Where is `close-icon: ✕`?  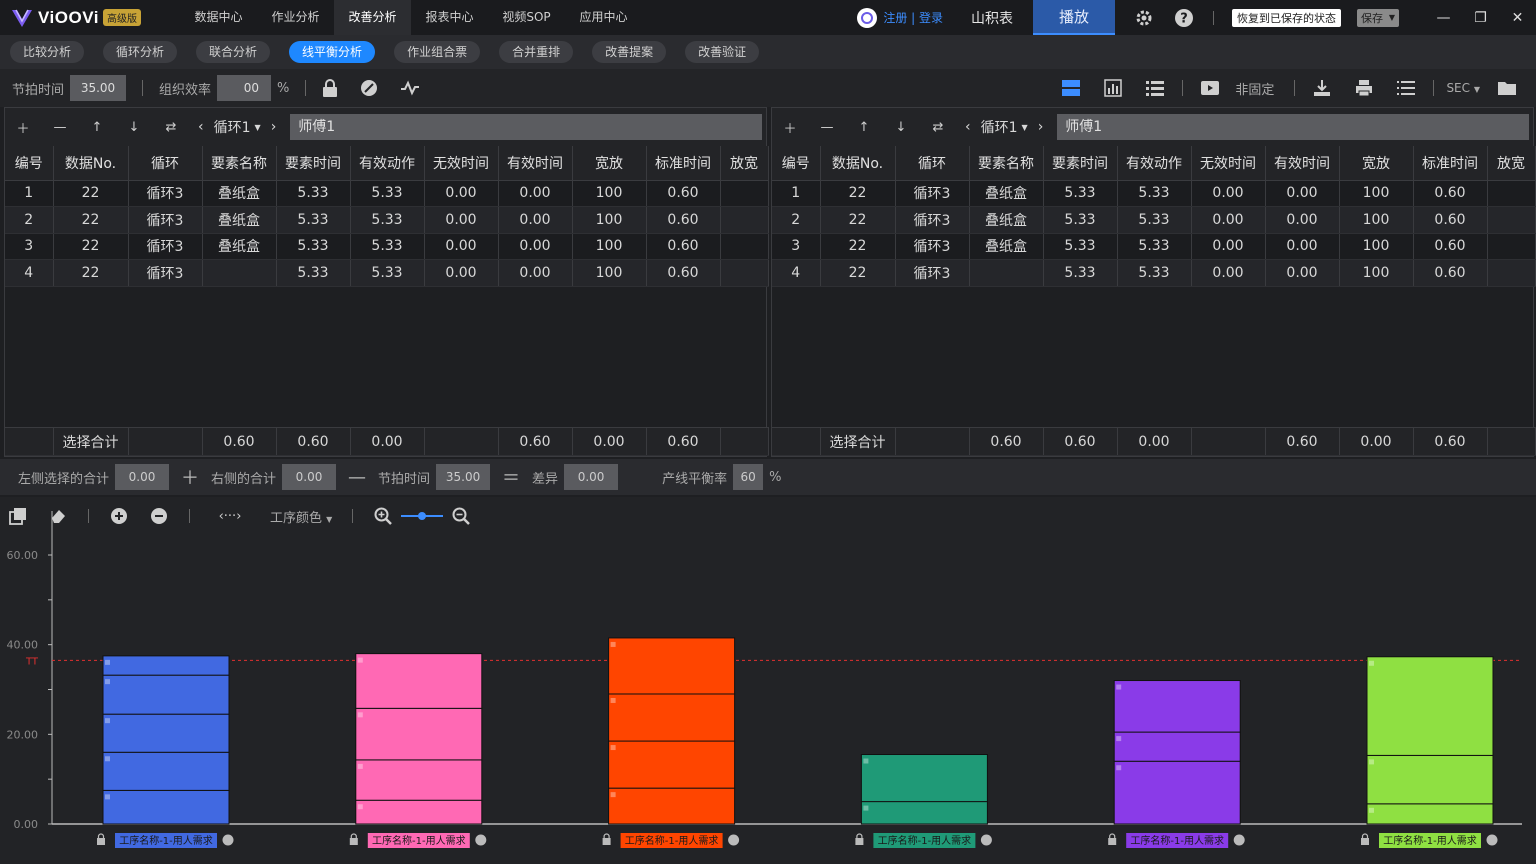 close-icon: ✕ is located at coordinates (1517, 18).